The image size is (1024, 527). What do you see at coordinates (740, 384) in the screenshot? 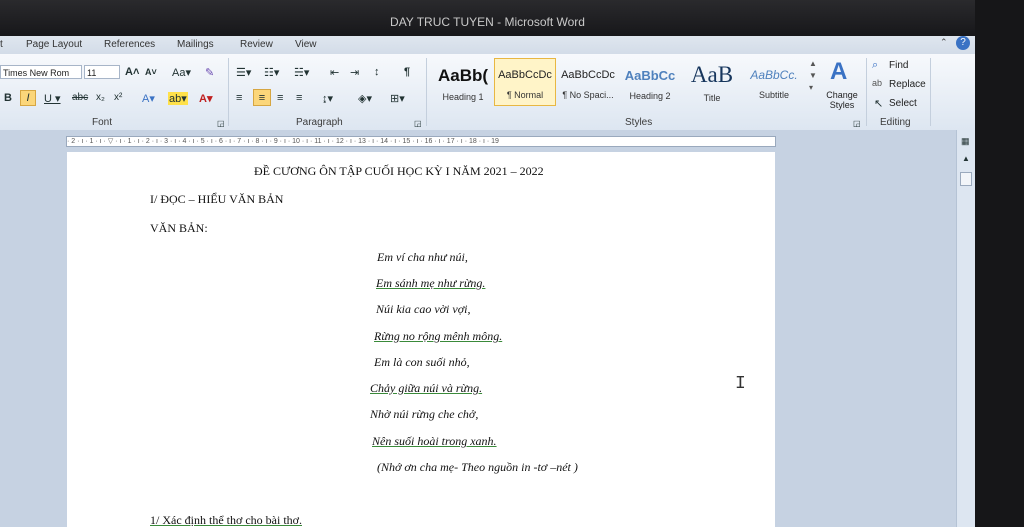
I see `text-cursor-icon: I` at bounding box center [740, 384].